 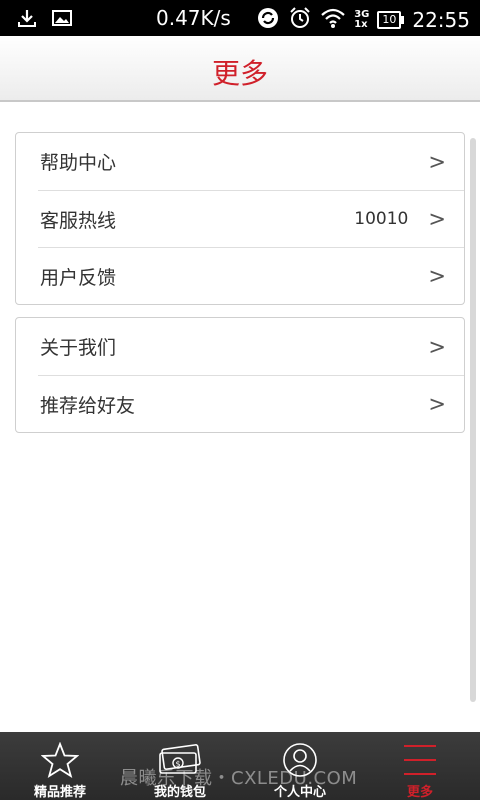 What do you see at coordinates (88, 405) in the screenshot?
I see `menu-item-label: 推荐给好友` at bounding box center [88, 405].